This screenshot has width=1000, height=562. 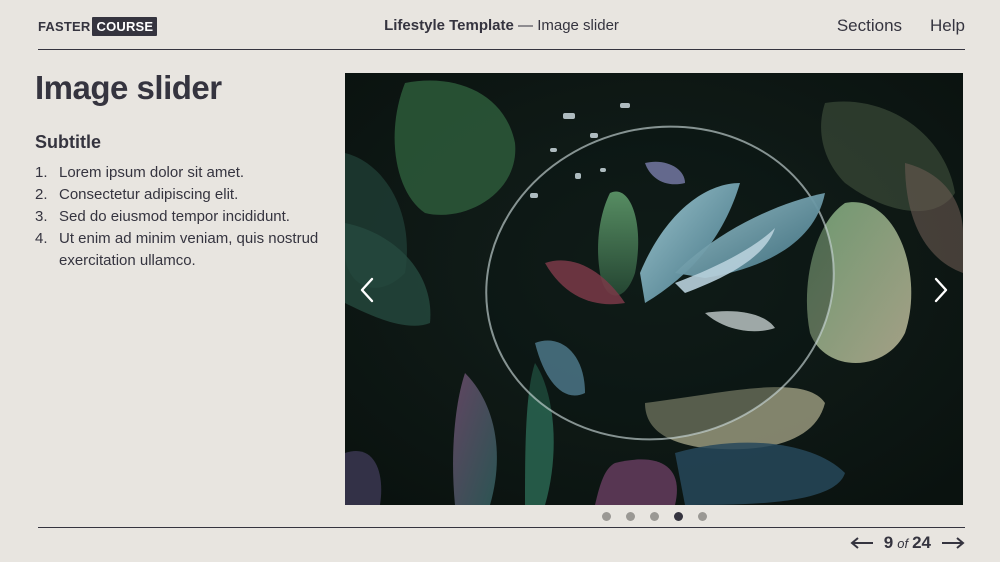 What do you see at coordinates (947, 26) in the screenshot?
I see `nav-help: Help` at bounding box center [947, 26].